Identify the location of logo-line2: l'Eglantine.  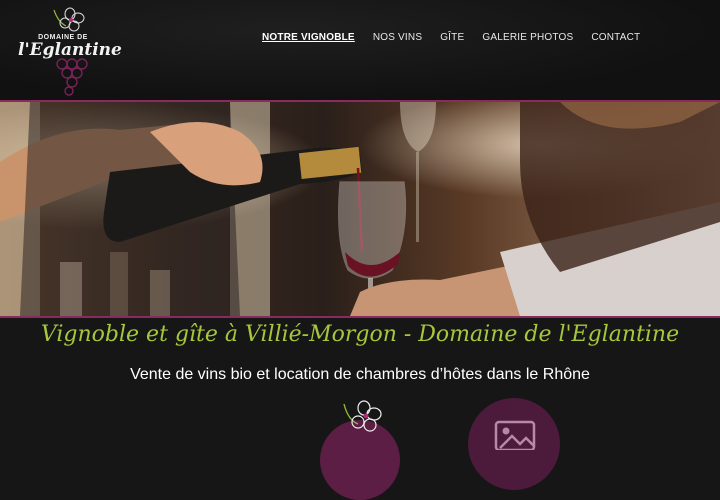
(70, 50).